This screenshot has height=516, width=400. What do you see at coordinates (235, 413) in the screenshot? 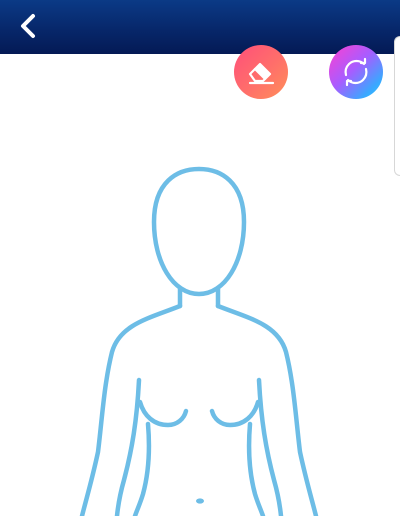
I see `right-breast` at bounding box center [235, 413].